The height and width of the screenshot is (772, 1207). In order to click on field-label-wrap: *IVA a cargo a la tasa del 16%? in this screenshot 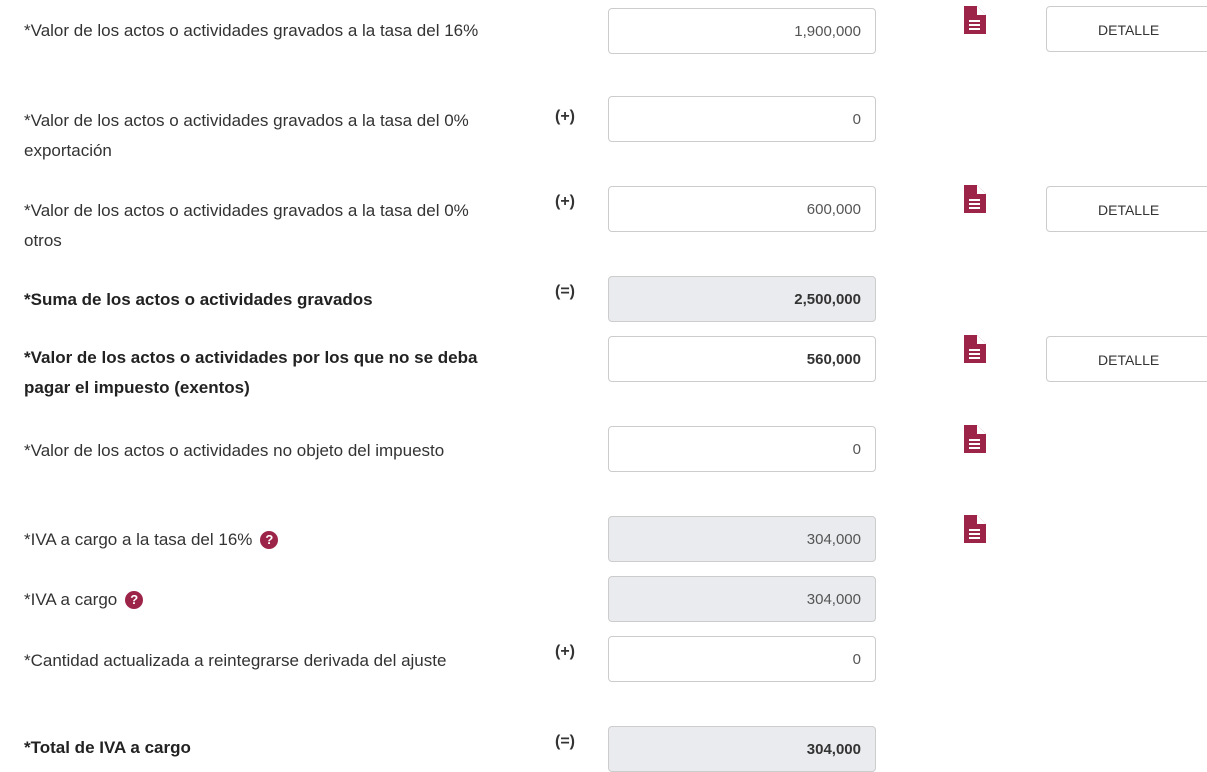, I will do `click(274, 540)`.